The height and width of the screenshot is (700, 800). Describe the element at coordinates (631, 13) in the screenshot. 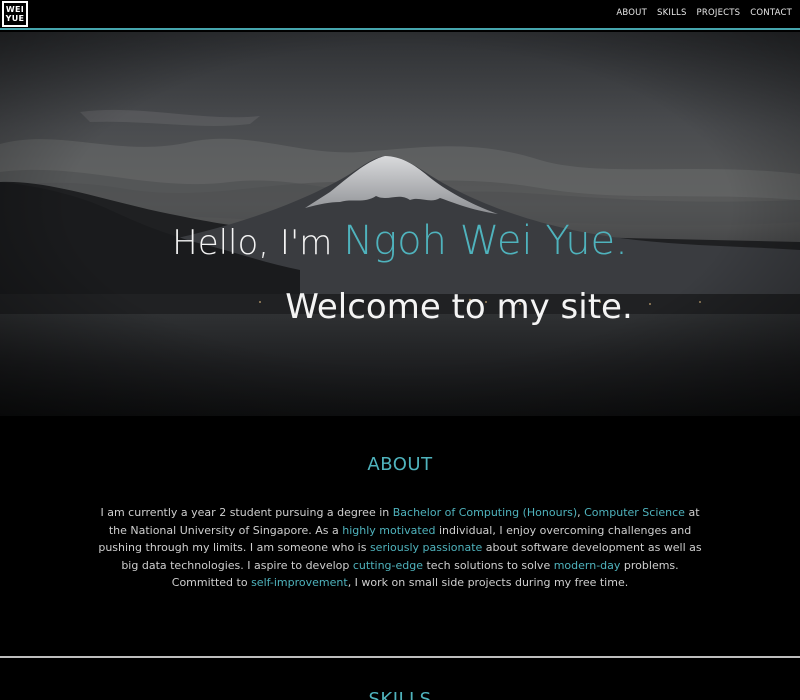

I see `nav-link-about: ABOUT` at that location.